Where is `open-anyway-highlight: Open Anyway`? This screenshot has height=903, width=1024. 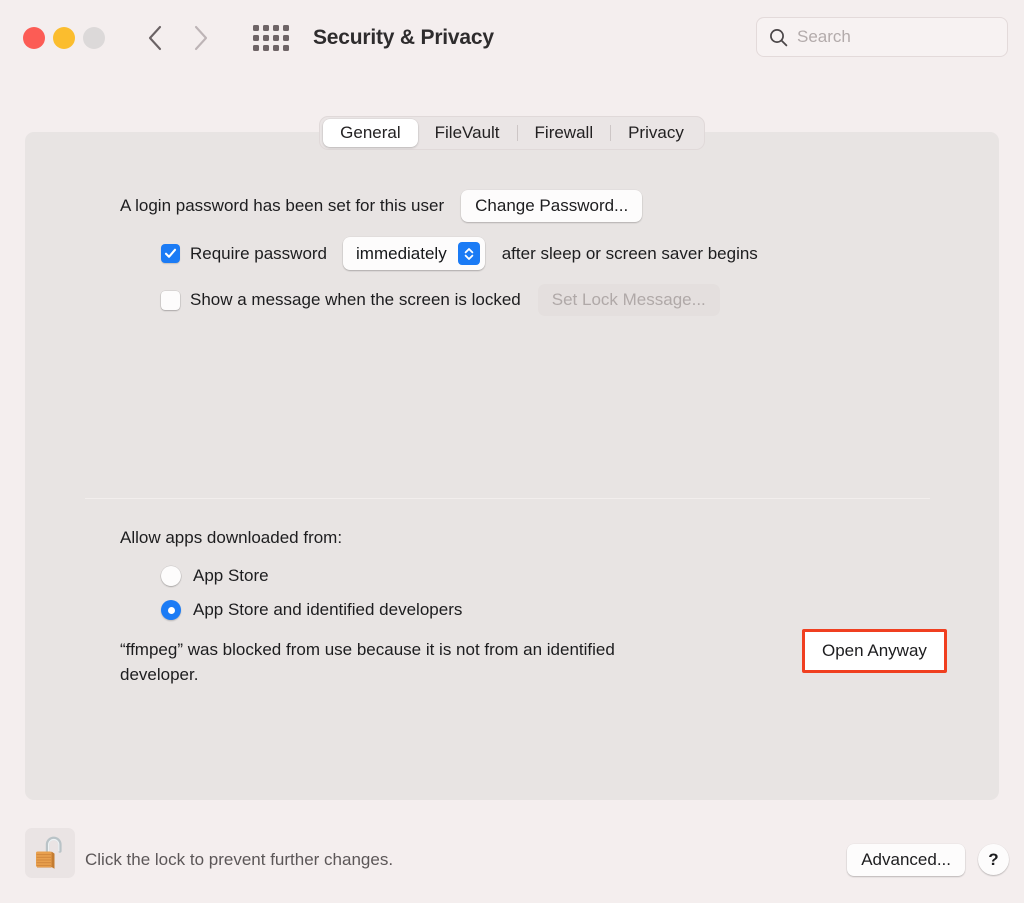
open-anyway-highlight: Open Anyway is located at coordinates (874, 651).